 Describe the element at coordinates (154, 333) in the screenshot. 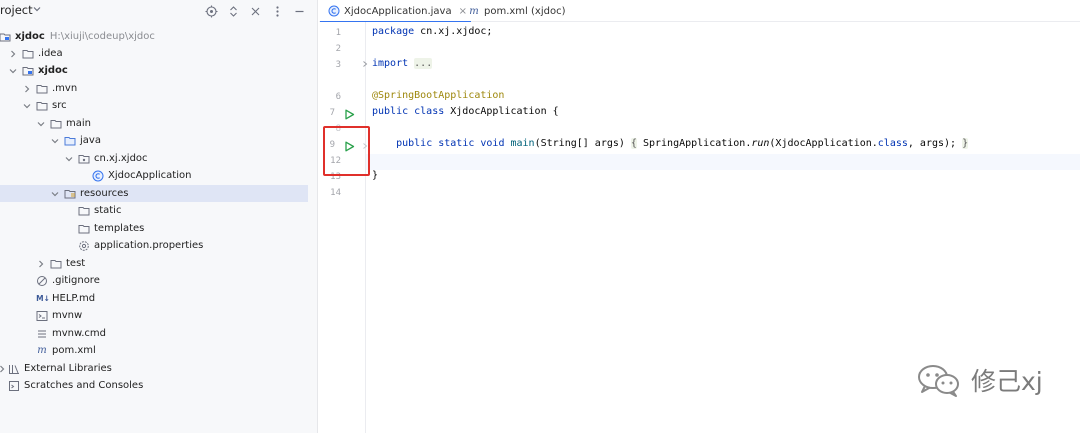

I see `tree-node-mvnw-cmd: mvnw.cmd` at that location.